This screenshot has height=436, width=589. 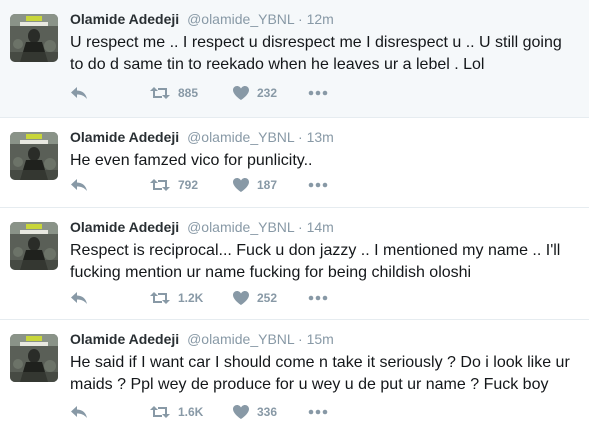 I want to click on retweet-button: 792, so click(x=174, y=185).